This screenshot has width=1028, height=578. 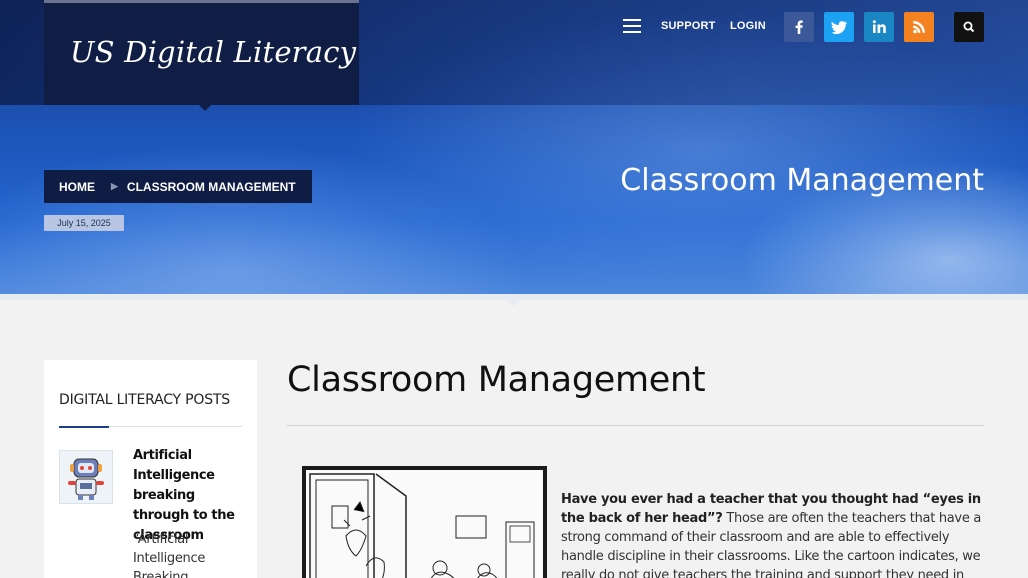 I want to click on breadcrumb: HOME ▶ CLASSROOM MANAGEMENT, so click(x=178, y=186).